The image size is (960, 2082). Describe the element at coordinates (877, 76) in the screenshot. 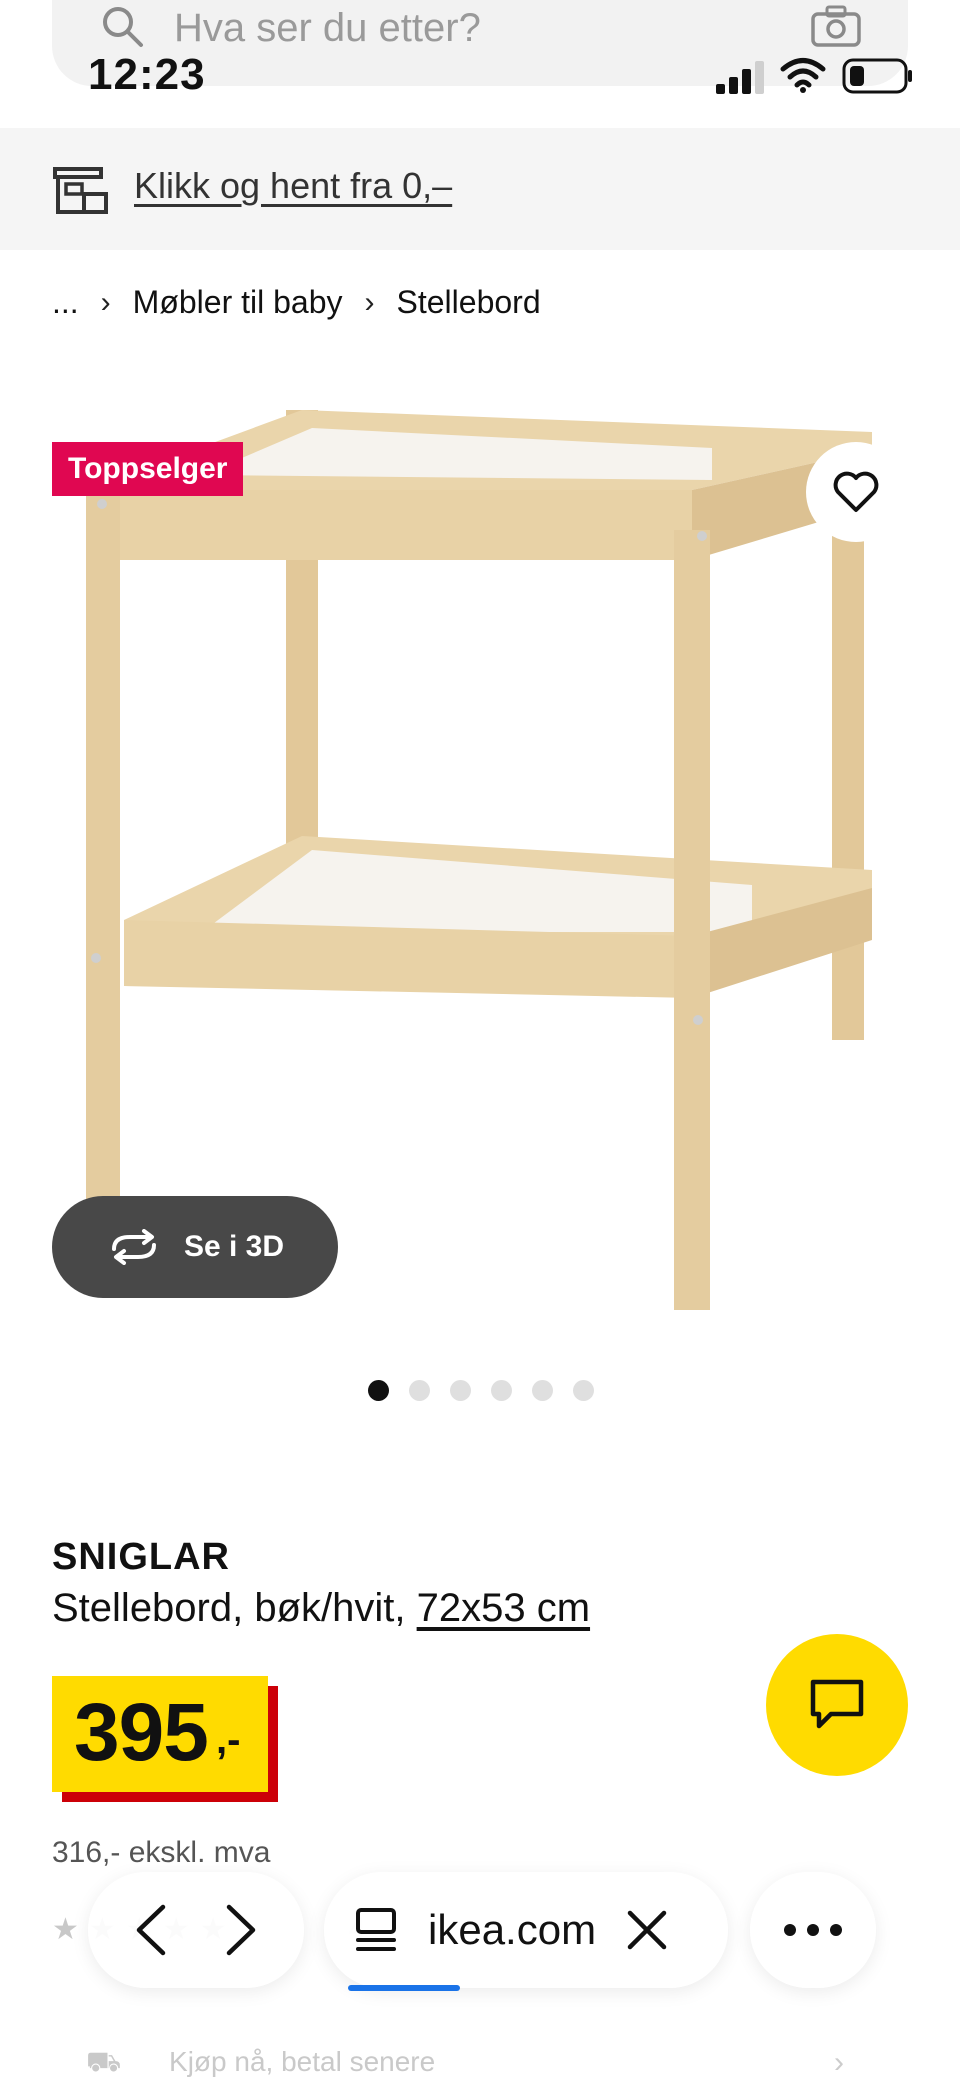

I see `battery-icon` at that location.